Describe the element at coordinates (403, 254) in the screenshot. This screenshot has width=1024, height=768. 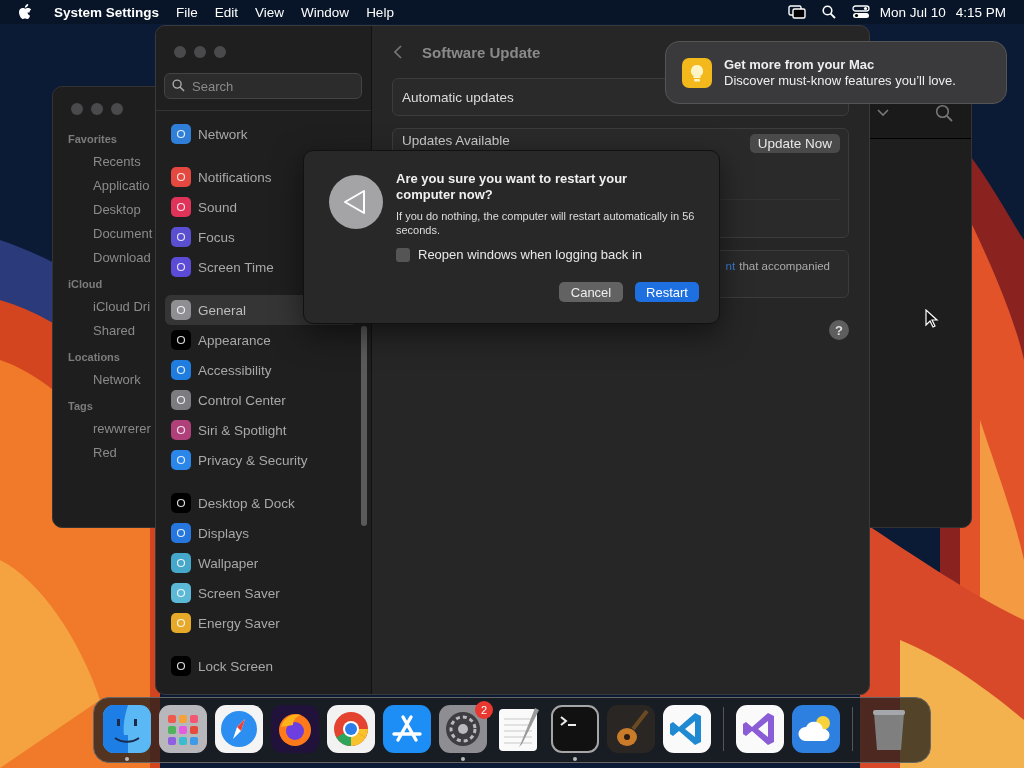
I see `checkbox` at that location.